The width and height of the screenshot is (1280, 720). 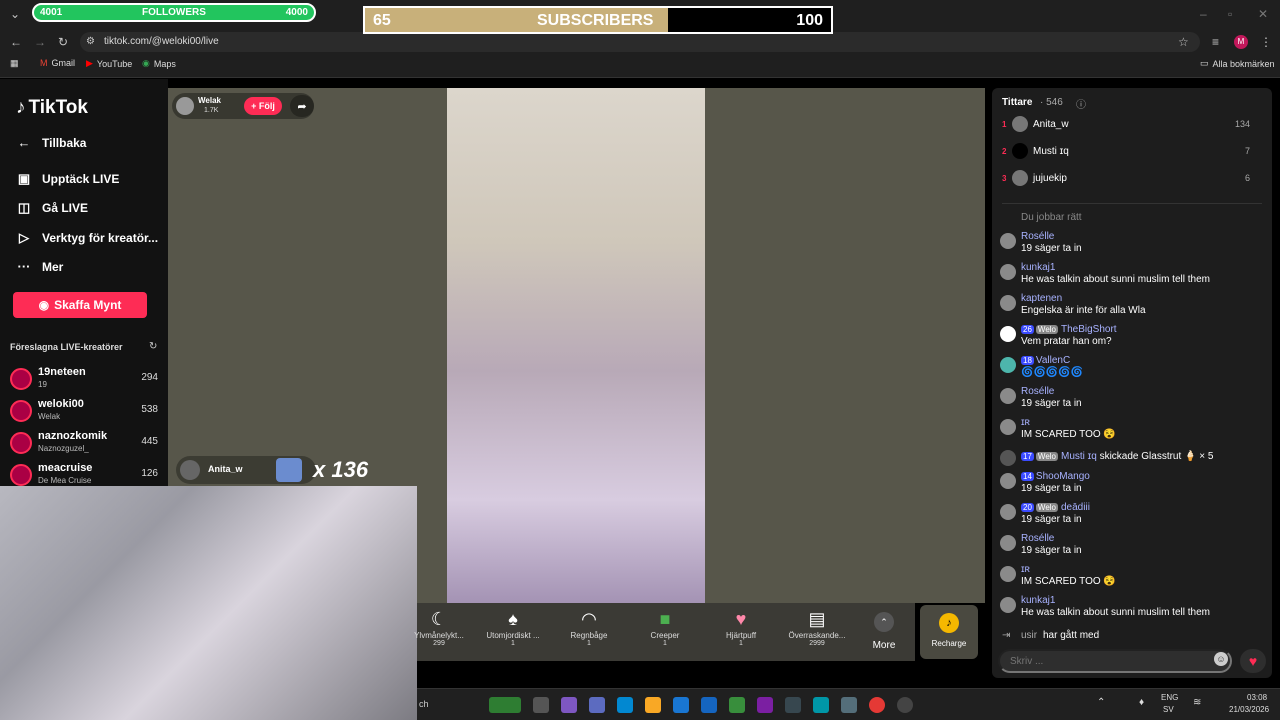 What do you see at coordinates (653, 705) in the screenshot?
I see `explorer-icon` at bounding box center [653, 705].